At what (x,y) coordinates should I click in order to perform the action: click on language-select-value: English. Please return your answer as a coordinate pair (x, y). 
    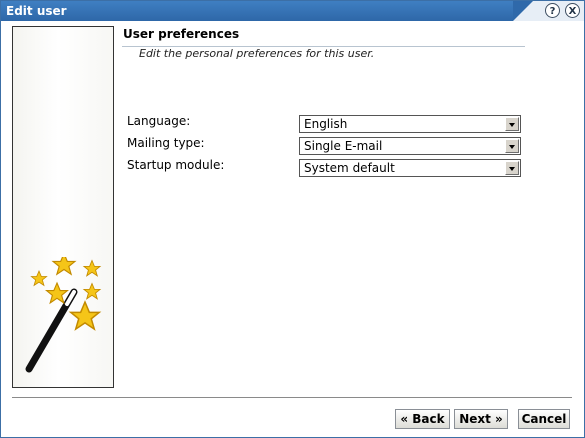
    Looking at the image, I should click on (326, 124).